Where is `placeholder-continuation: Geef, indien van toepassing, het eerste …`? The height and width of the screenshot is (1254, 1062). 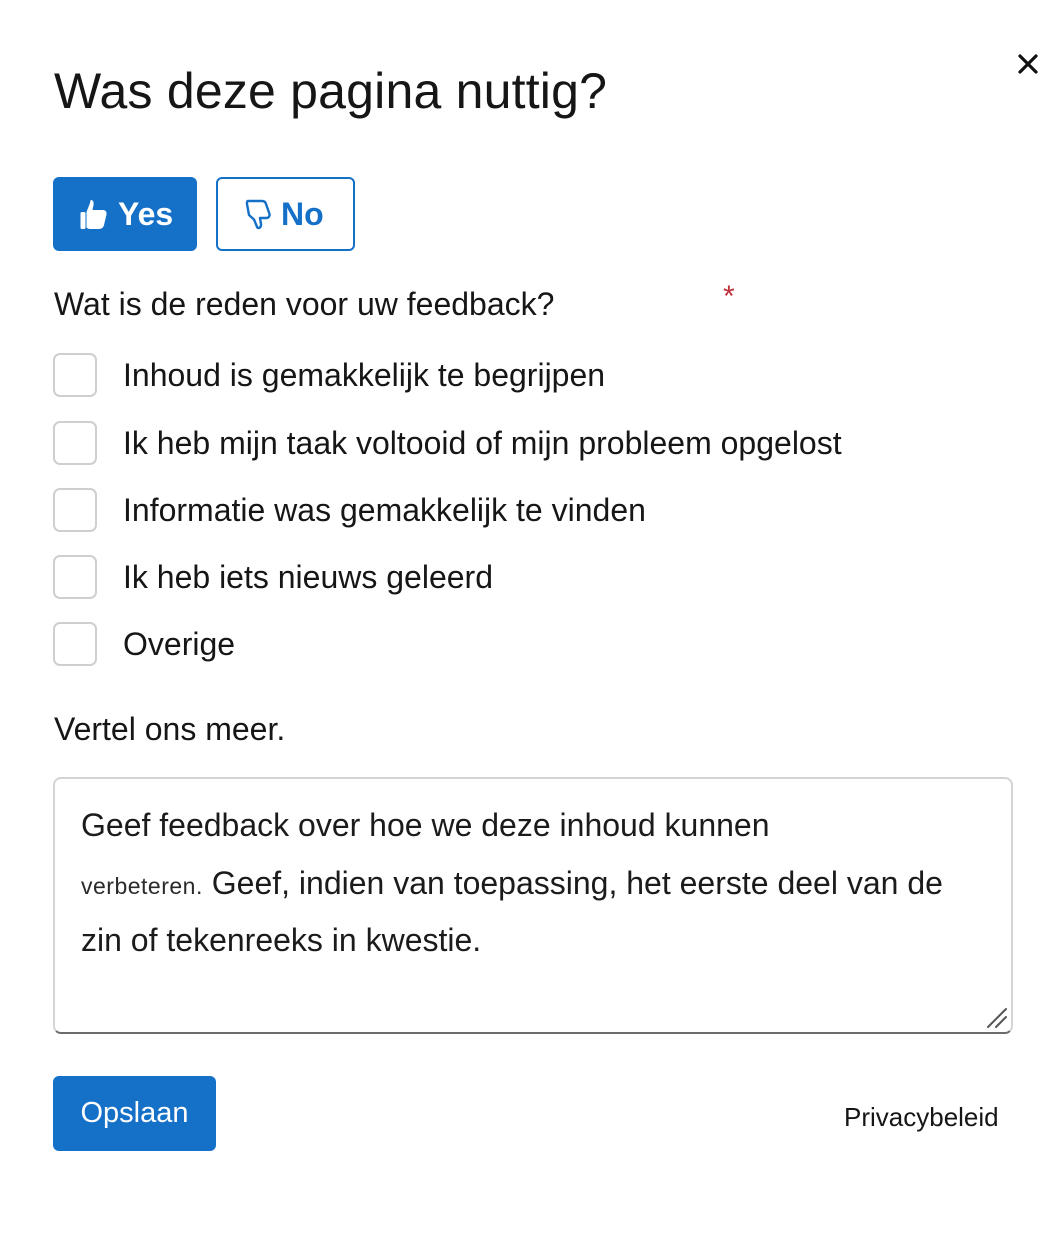
placeholder-continuation: Geef, indien van toepassing, het eerste … is located at coordinates (577, 883).